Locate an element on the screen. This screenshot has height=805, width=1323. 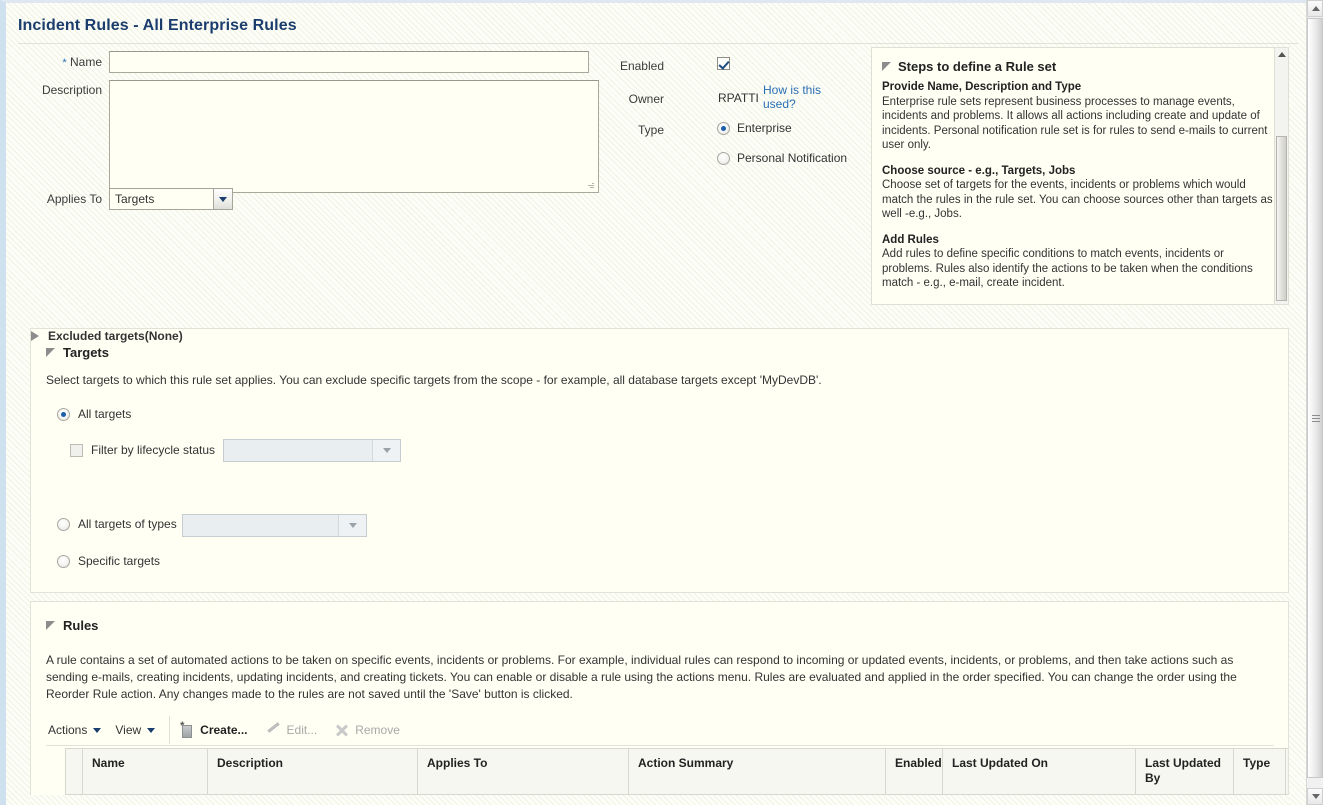
applies-to-dropdown-button is located at coordinates (222, 199).